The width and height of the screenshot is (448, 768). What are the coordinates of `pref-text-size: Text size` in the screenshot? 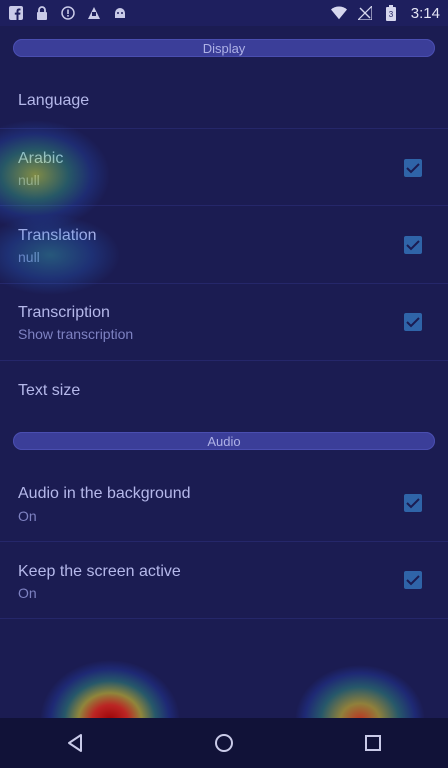 It's located at (224, 391).